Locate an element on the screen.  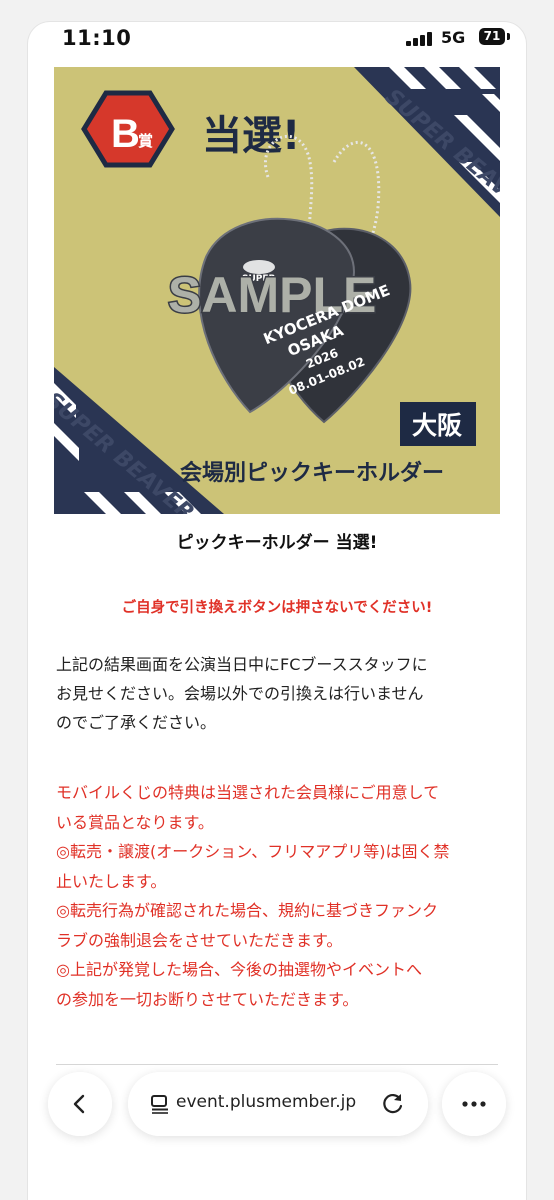
signal-icon is located at coordinates (421, 39).